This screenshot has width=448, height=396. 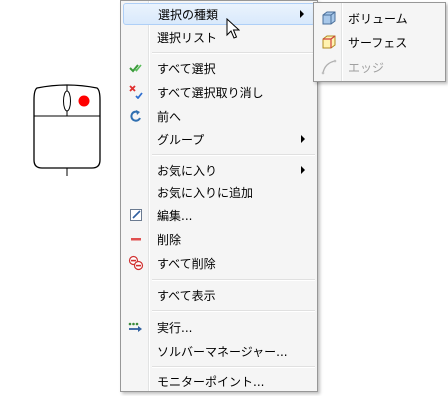 What do you see at coordinates (329, 42) in the screenshot?
I see `surface-cube-icon` at bounding box center [329, 42].